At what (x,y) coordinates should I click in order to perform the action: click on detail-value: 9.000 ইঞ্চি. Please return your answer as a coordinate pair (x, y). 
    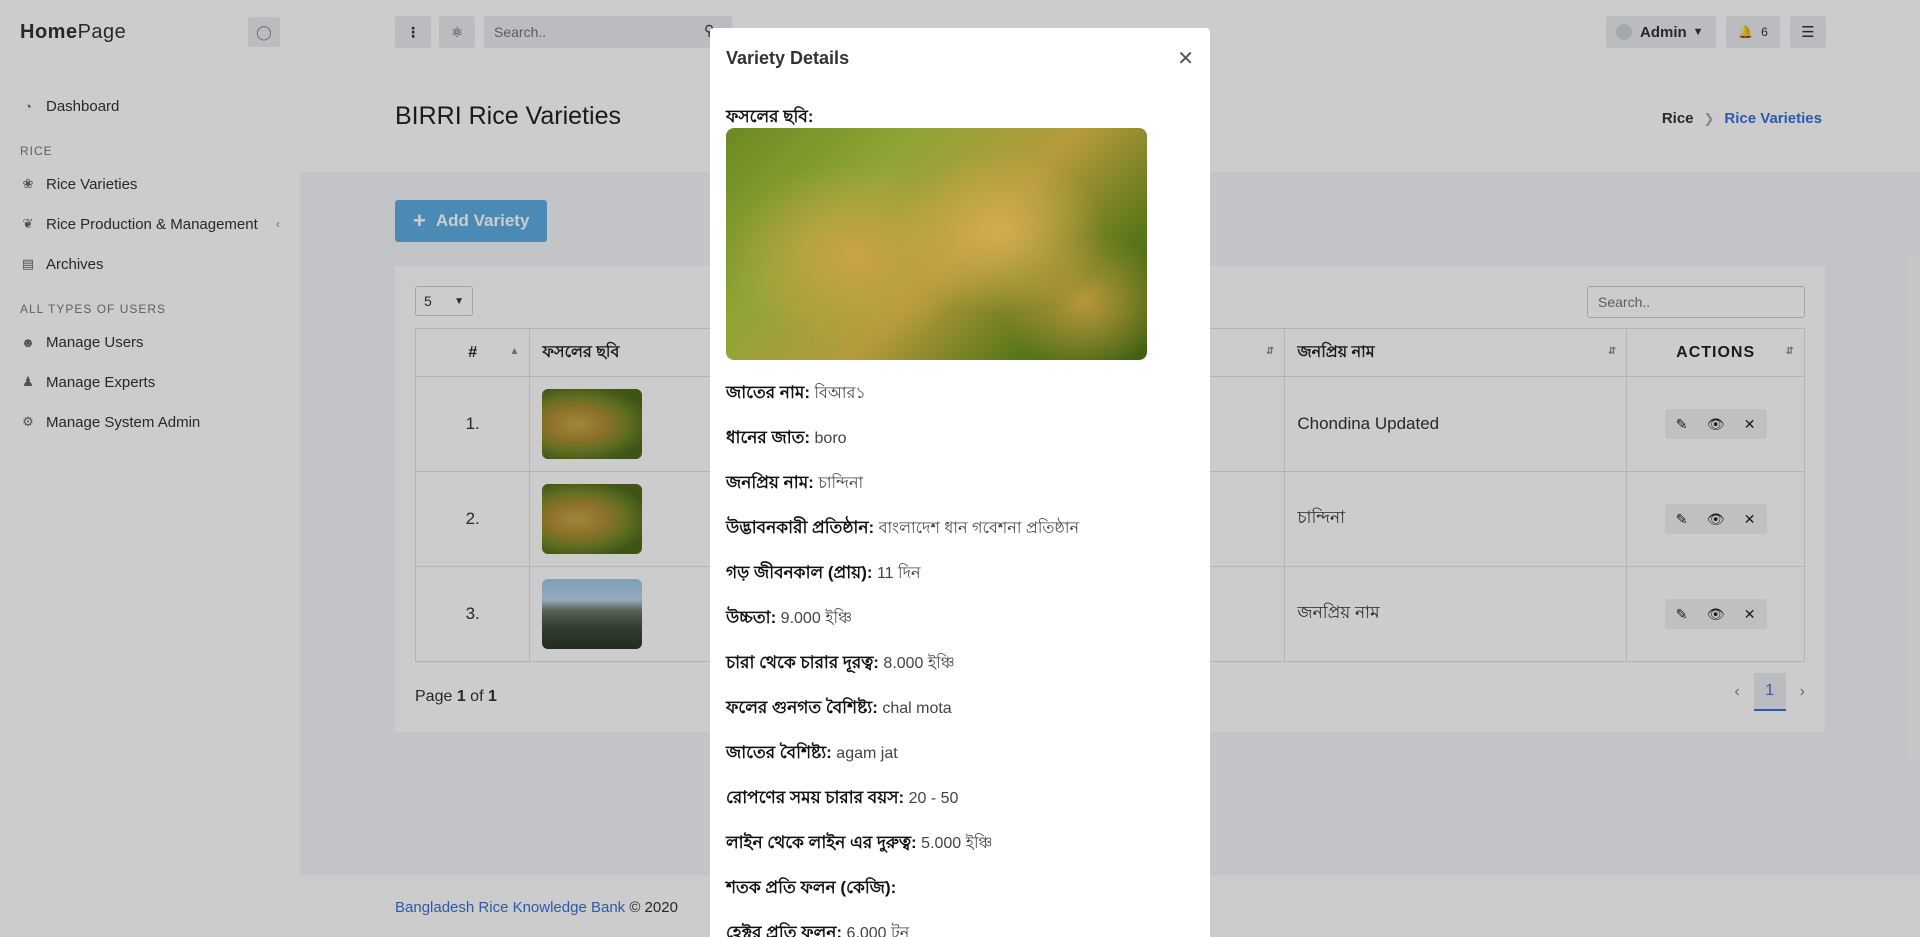
    Looking at the image, I should click on (814, 618).